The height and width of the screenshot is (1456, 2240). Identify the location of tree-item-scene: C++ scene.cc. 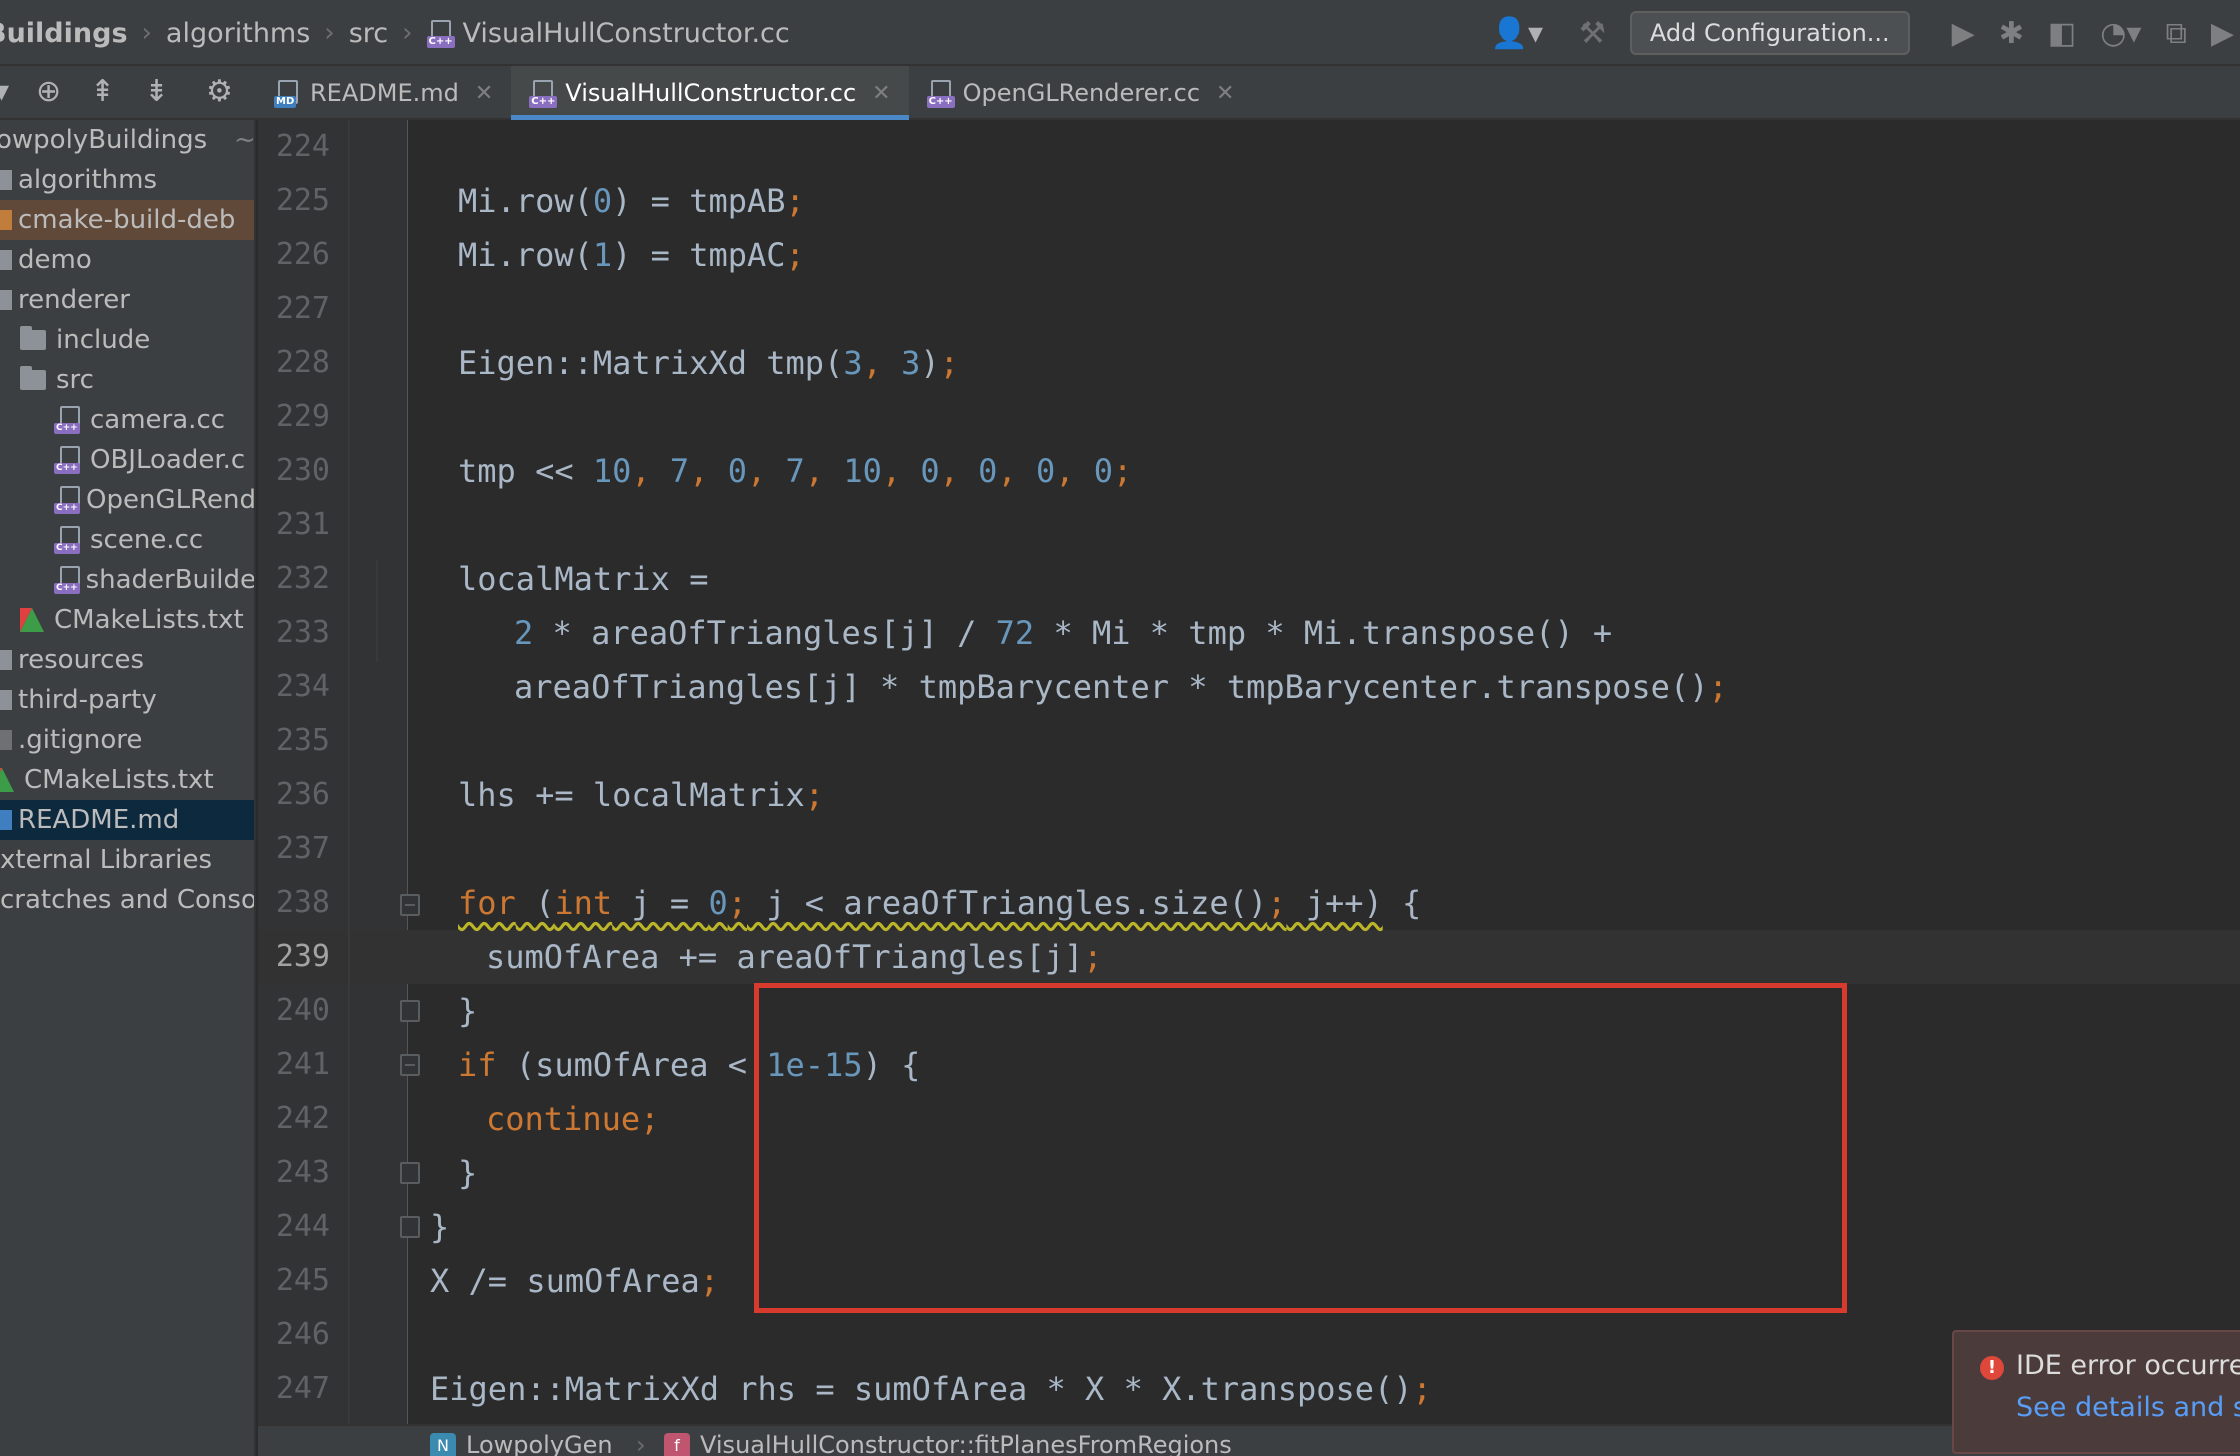
(127, 540).